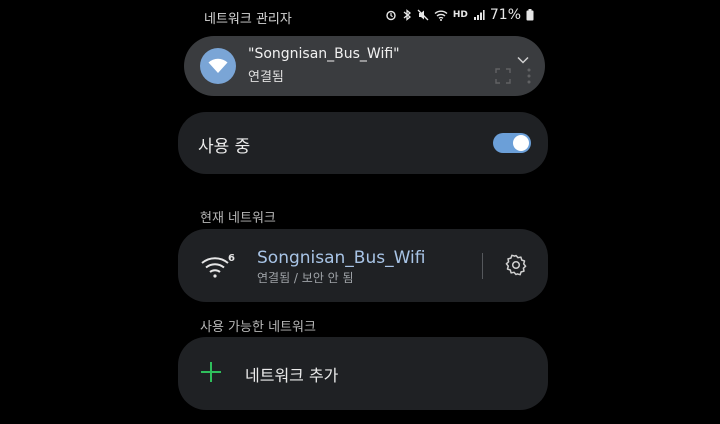  I want to click on status-icons: HD 71%, so click(459, 15).